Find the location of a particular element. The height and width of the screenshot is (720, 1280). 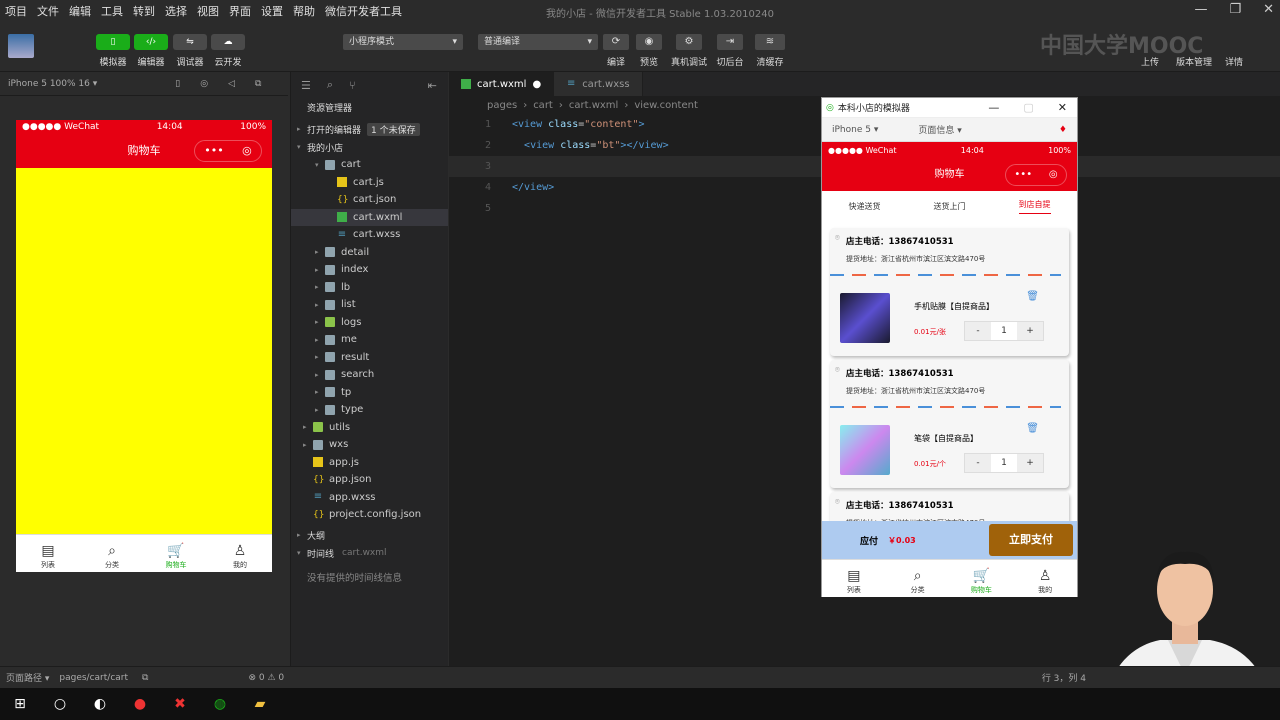

file-tree-item: ▸ tp is located at coordinates (369, 393).